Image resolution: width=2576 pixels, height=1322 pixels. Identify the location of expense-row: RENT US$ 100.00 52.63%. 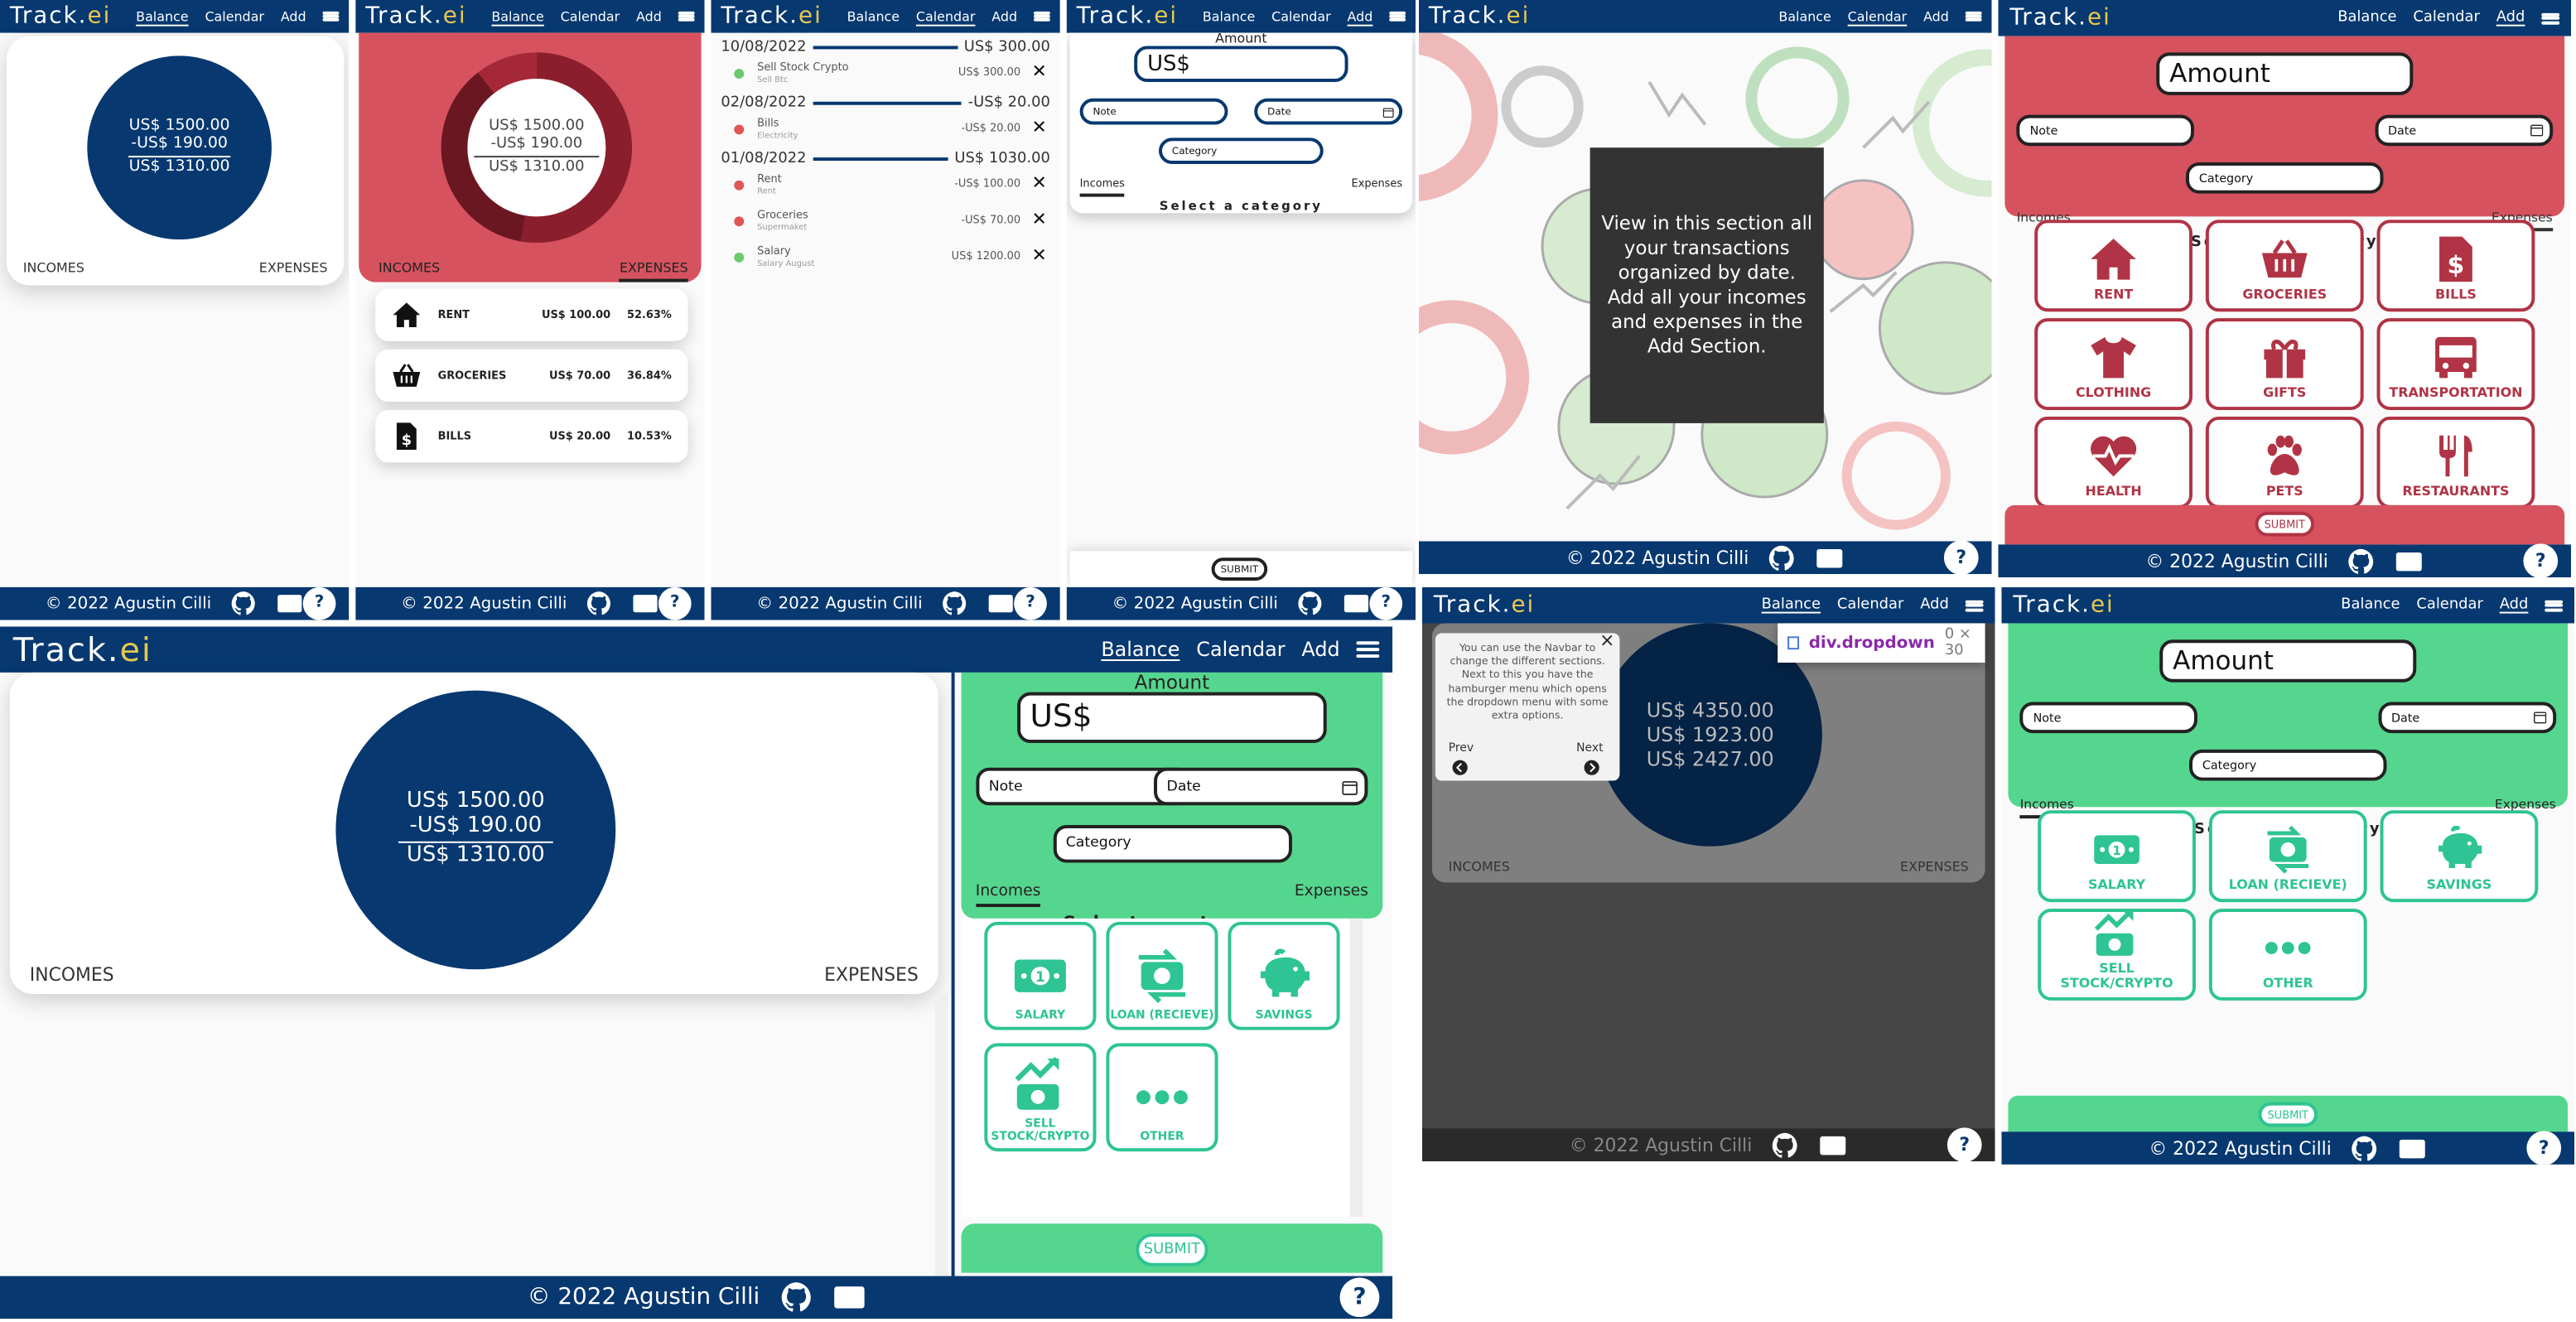
(531, 314).